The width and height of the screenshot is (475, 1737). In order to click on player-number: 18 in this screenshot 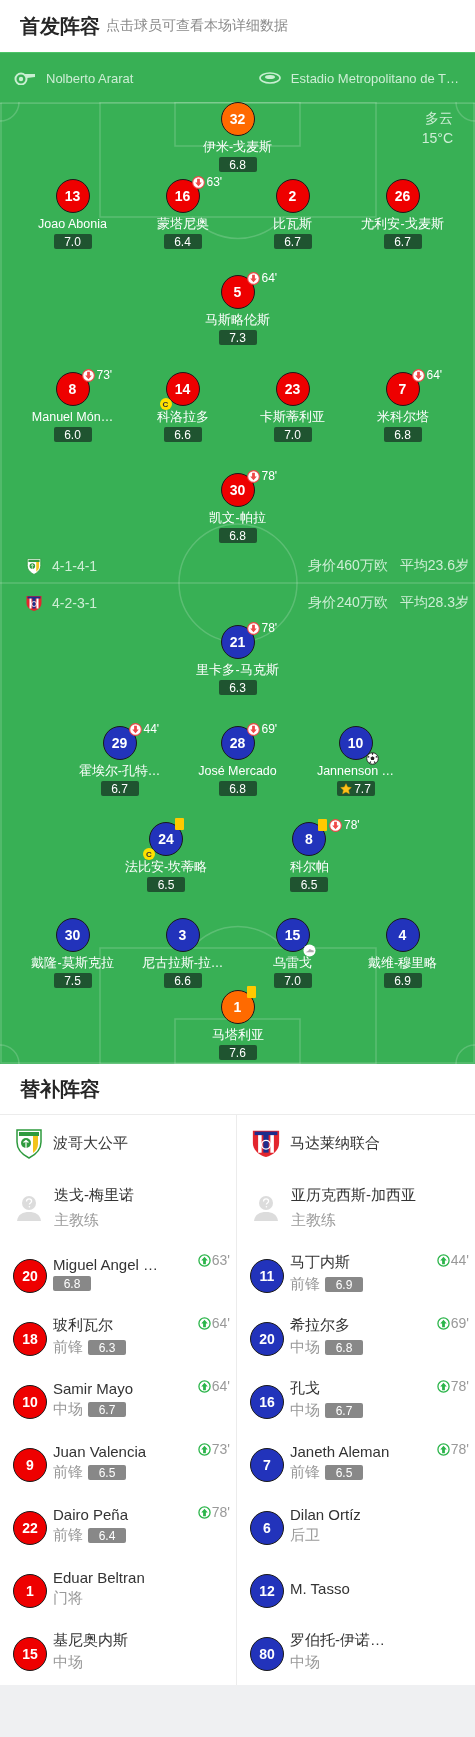, I will do `click(30, 1338)`.